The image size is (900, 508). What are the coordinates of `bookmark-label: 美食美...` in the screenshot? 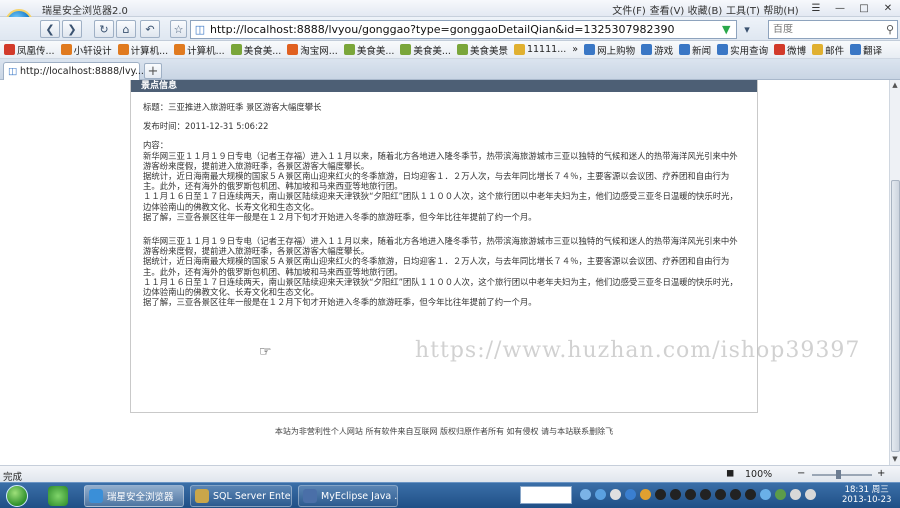 It's located at (262, 51).